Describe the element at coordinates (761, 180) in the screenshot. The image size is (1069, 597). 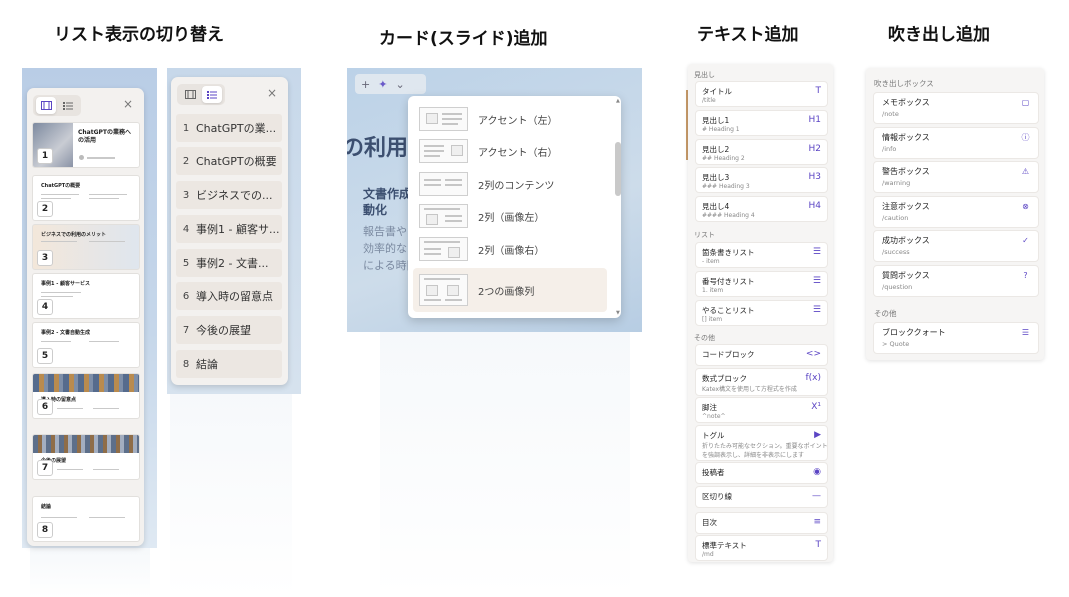
I see `text-item-heading-3: 見出し3 ### Heading 3 H3` at that location.